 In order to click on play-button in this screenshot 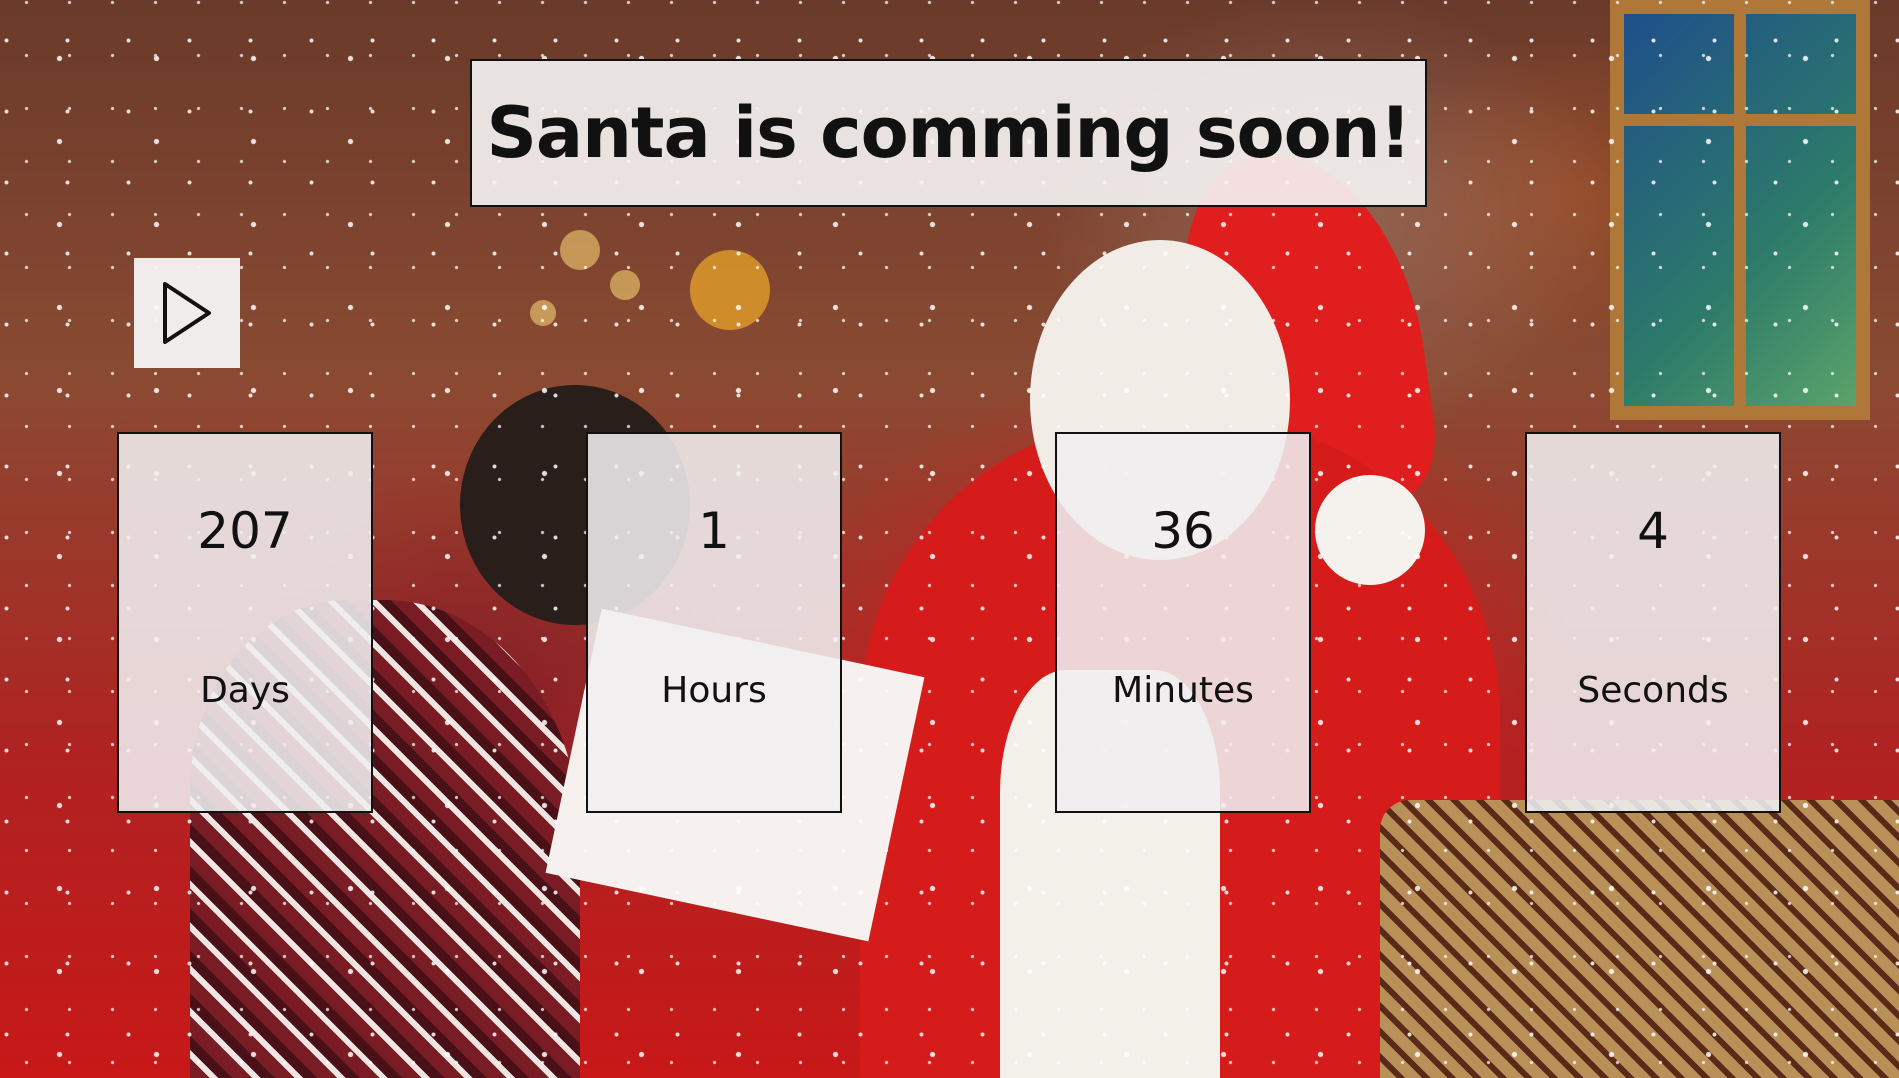, I will do `click(187, 313)`.